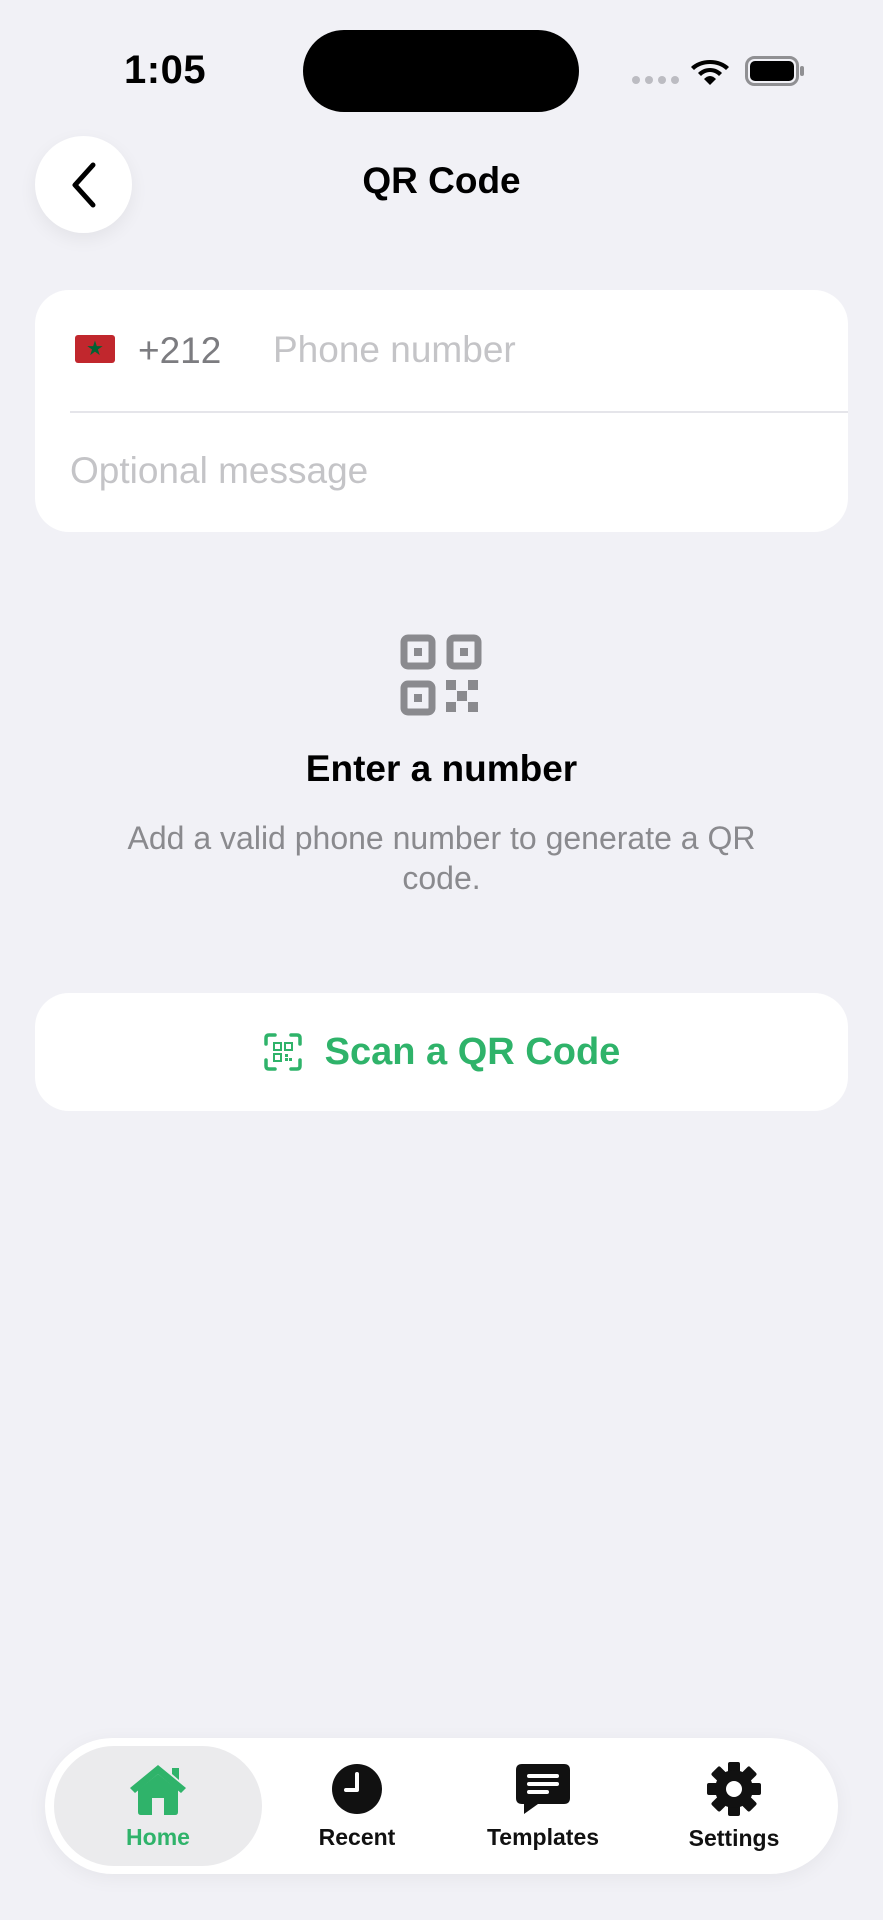  Describe the element at coordinates (165, 70) in the screenshot. I see `status-time: 1:05` at that location.